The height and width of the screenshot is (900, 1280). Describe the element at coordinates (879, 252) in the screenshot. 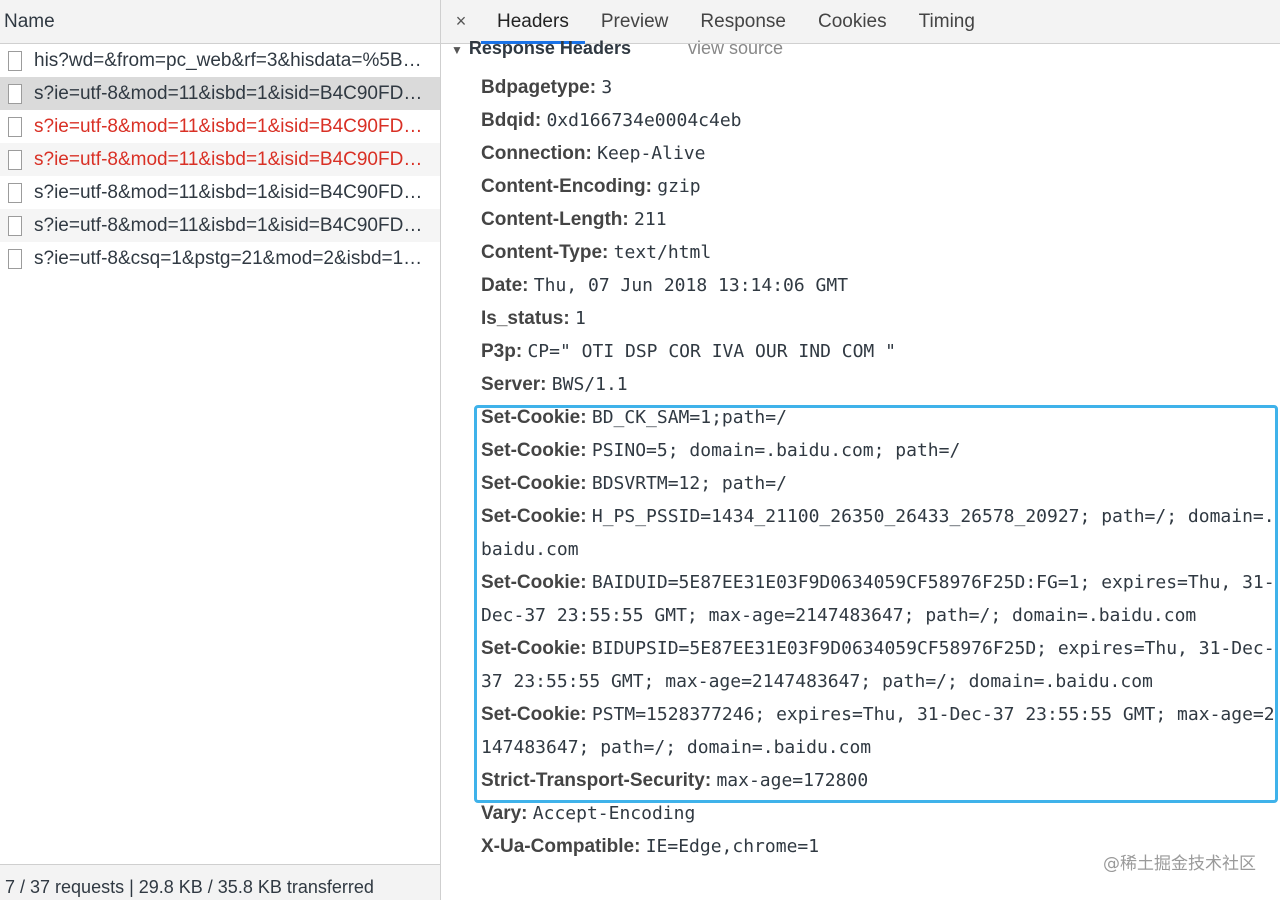

I see `header-row: Content-Type: text/html` at that location.